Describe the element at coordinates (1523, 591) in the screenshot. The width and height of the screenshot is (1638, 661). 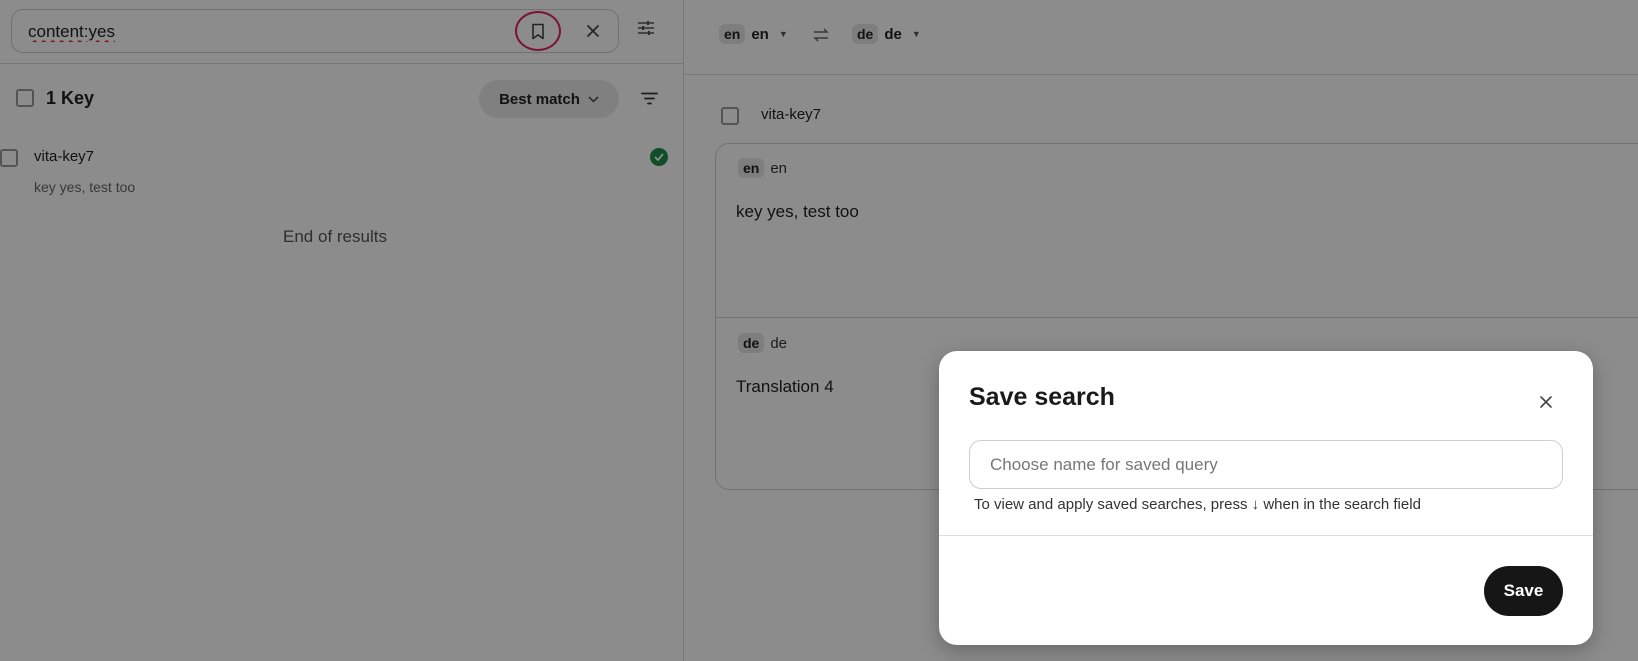
I see `save-button: Save` at that location.